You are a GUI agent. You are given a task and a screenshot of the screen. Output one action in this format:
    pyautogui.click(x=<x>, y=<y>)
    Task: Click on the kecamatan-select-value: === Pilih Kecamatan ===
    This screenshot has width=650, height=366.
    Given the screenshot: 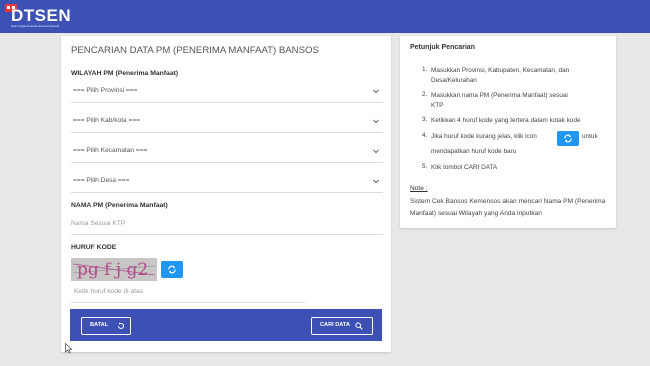 What is the action you would take?
    pyautogui.click(x=110, y=150)
    